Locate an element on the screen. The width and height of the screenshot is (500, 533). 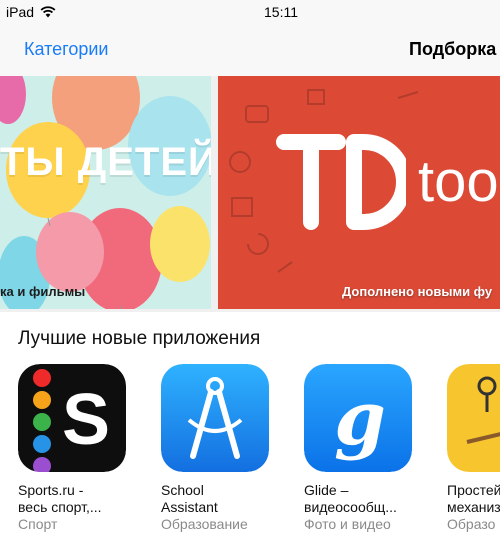
app-name-line2: механиз is located at coordinates (473, 507).